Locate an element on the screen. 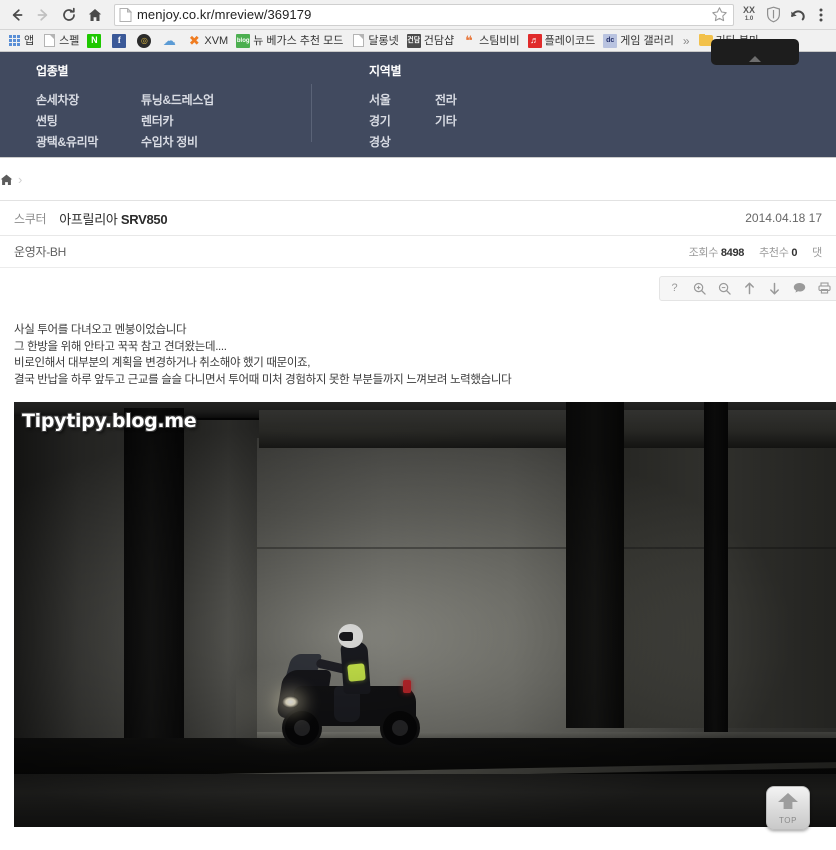 The height and width of the screenshot is (850, 836). zoom-out-icon is located at coordinates (724, 288).